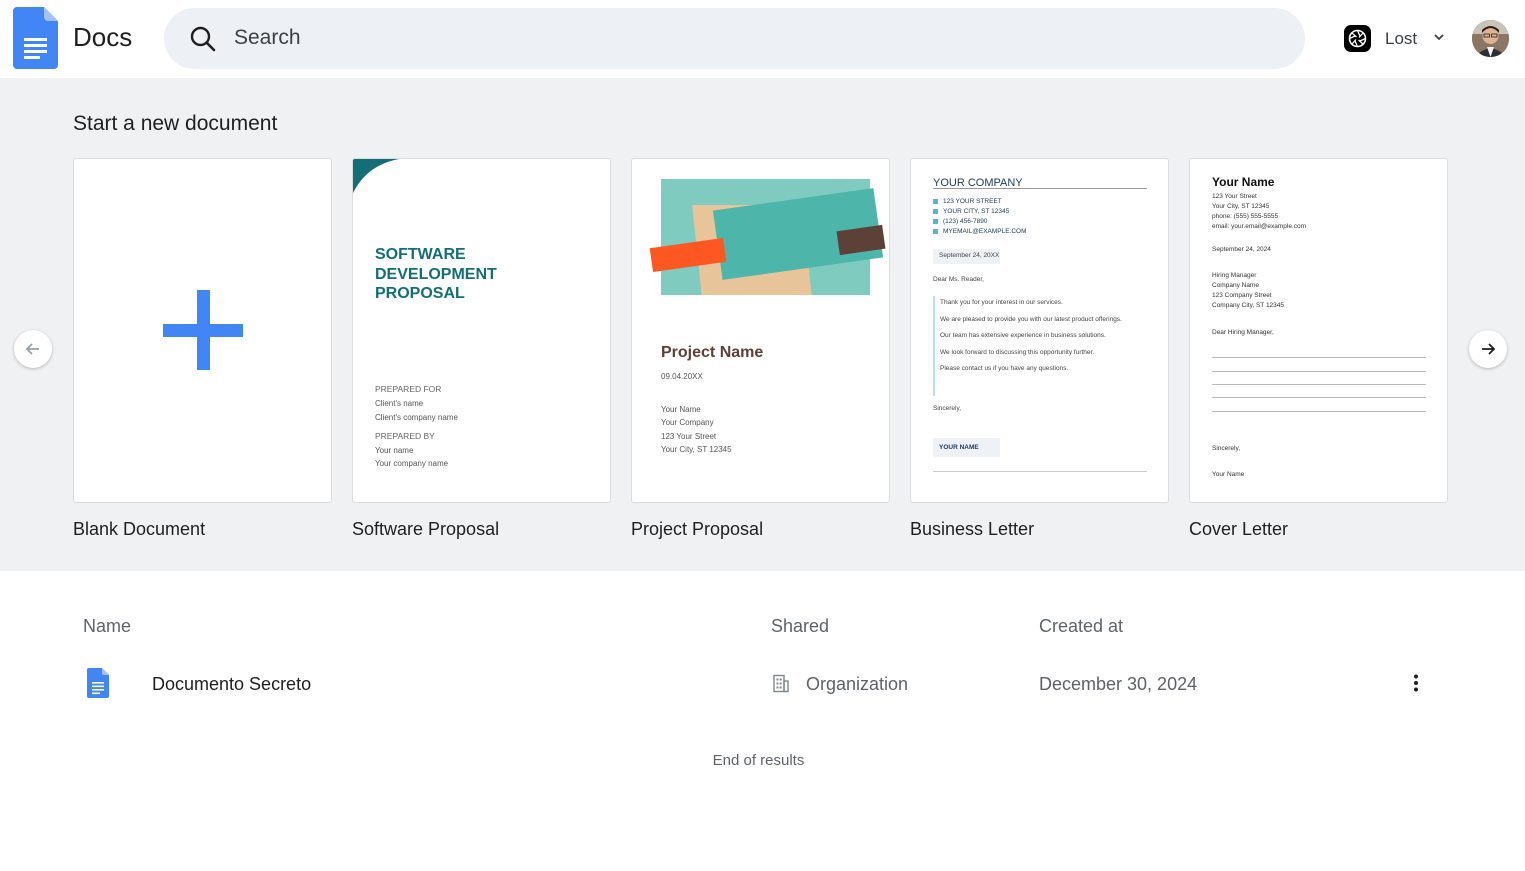 The height and width of the screenshot is (871, 1525). I want to click on cover-signature: Your Name, so click(1228, 474).